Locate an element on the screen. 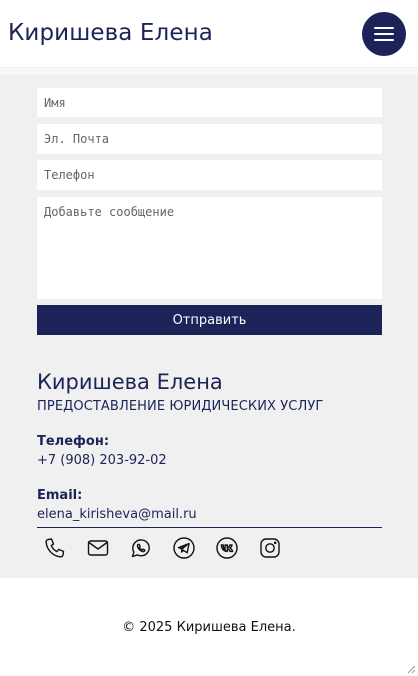 Image resolution: width=418 pixels, height=676 pixels. whatsapp-icon is located at coordinates (141, 548).